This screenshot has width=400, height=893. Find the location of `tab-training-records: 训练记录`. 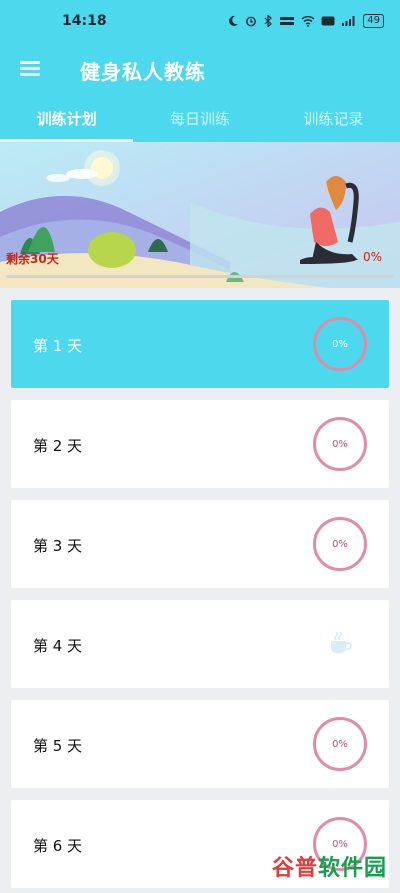

tab-training-records: 训练记录 is located at coordinates (333, 119).